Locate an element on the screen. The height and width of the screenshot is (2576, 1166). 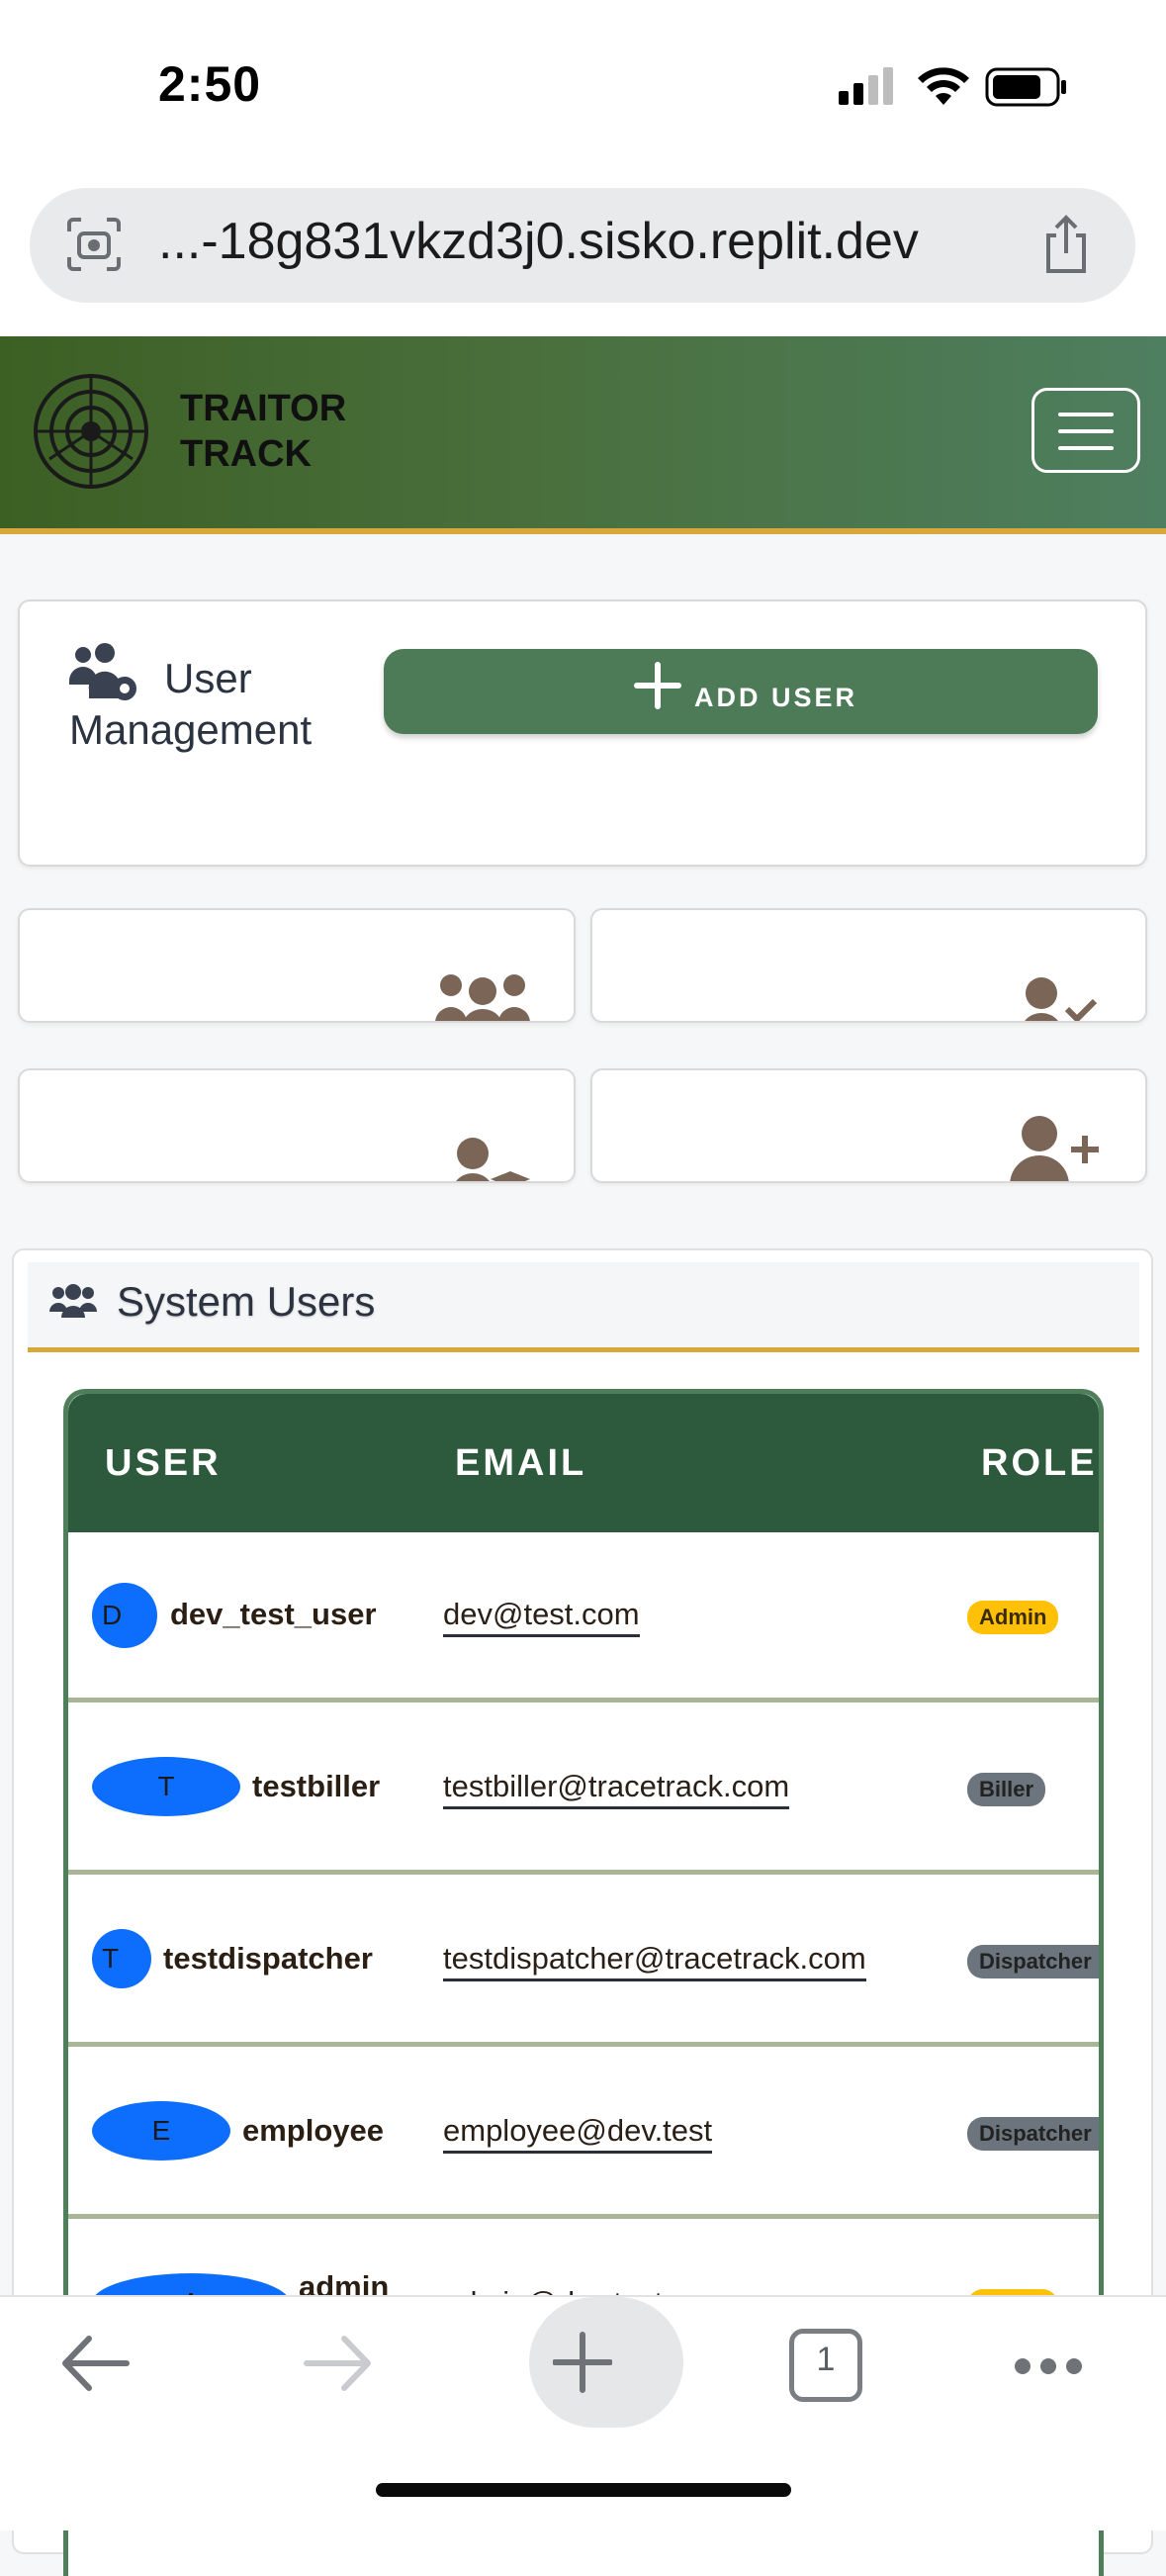
username: employee is located at coordinates (313, 2131).